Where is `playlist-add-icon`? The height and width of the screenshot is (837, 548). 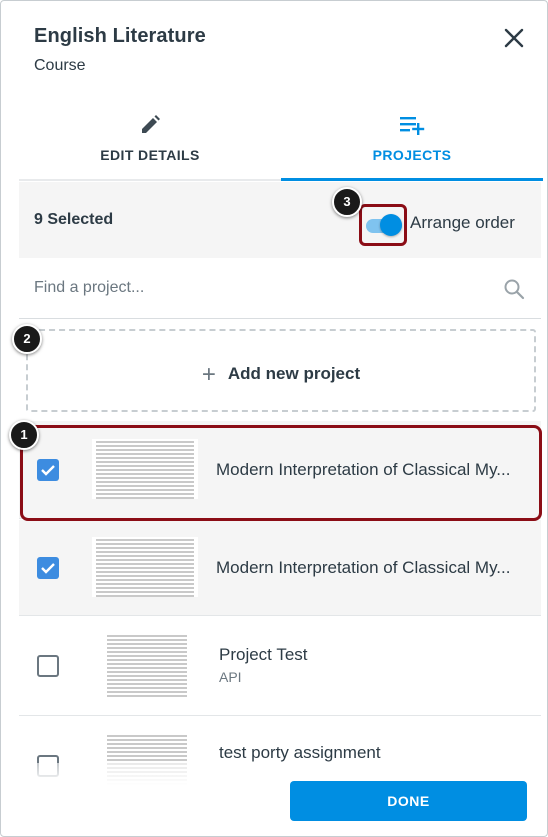 playlist-add-icon is located at coordinates (412, 126).